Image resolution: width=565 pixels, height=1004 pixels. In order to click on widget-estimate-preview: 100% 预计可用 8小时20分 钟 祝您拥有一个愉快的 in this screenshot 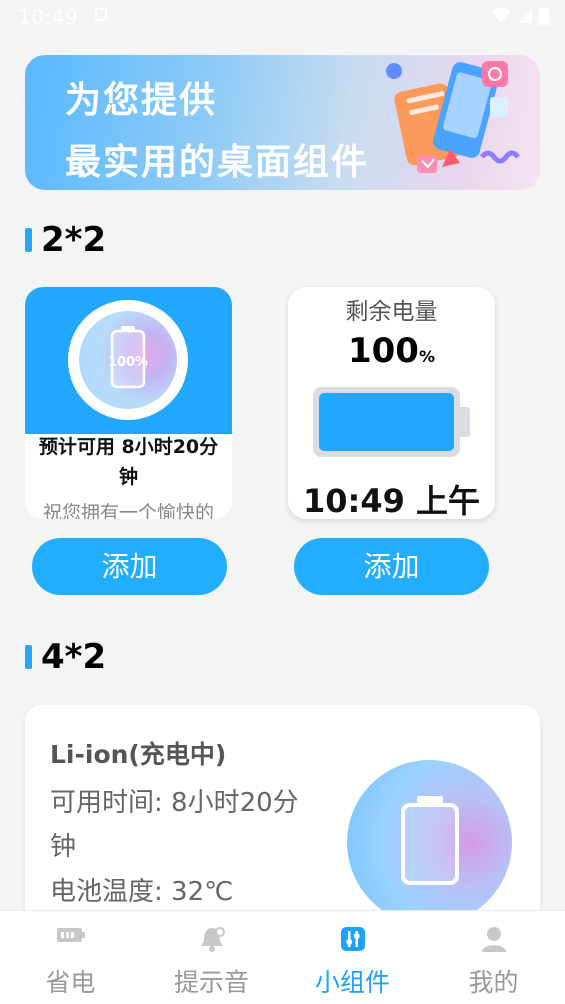, I will do `click(128, 403)`.